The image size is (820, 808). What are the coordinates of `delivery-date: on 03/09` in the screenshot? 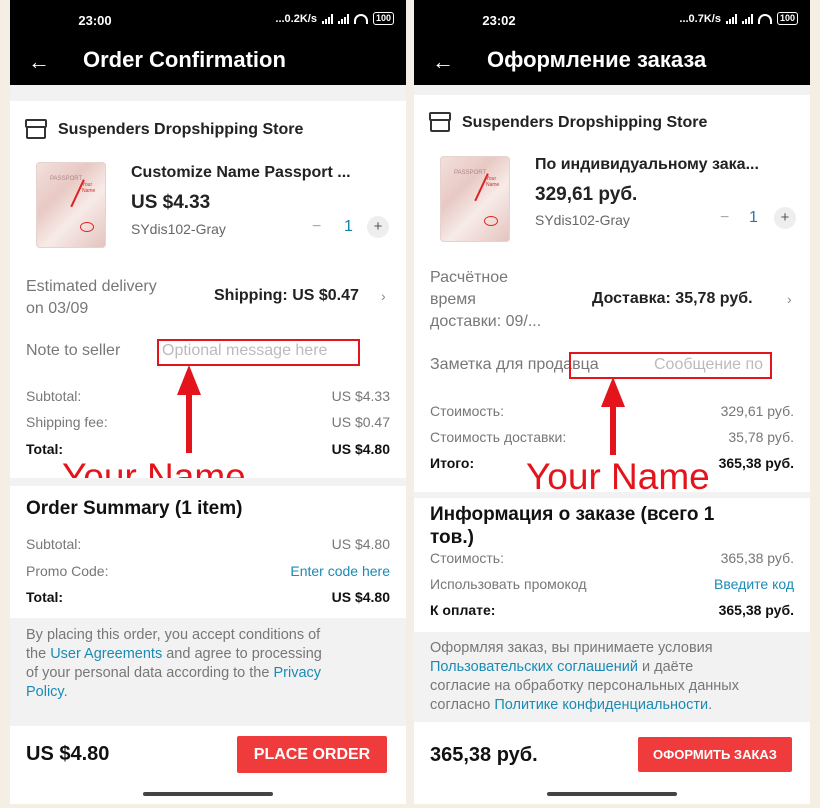 It's located at (57, 308).